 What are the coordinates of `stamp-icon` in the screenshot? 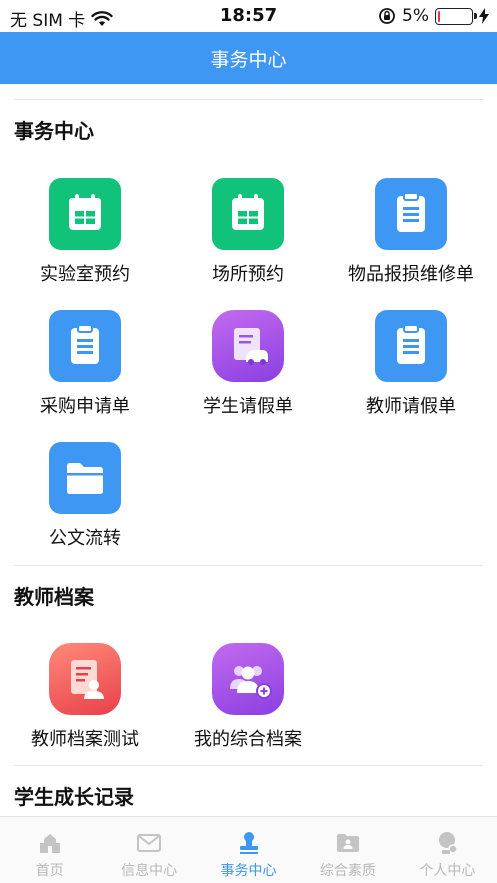 It's located at (248, 843).